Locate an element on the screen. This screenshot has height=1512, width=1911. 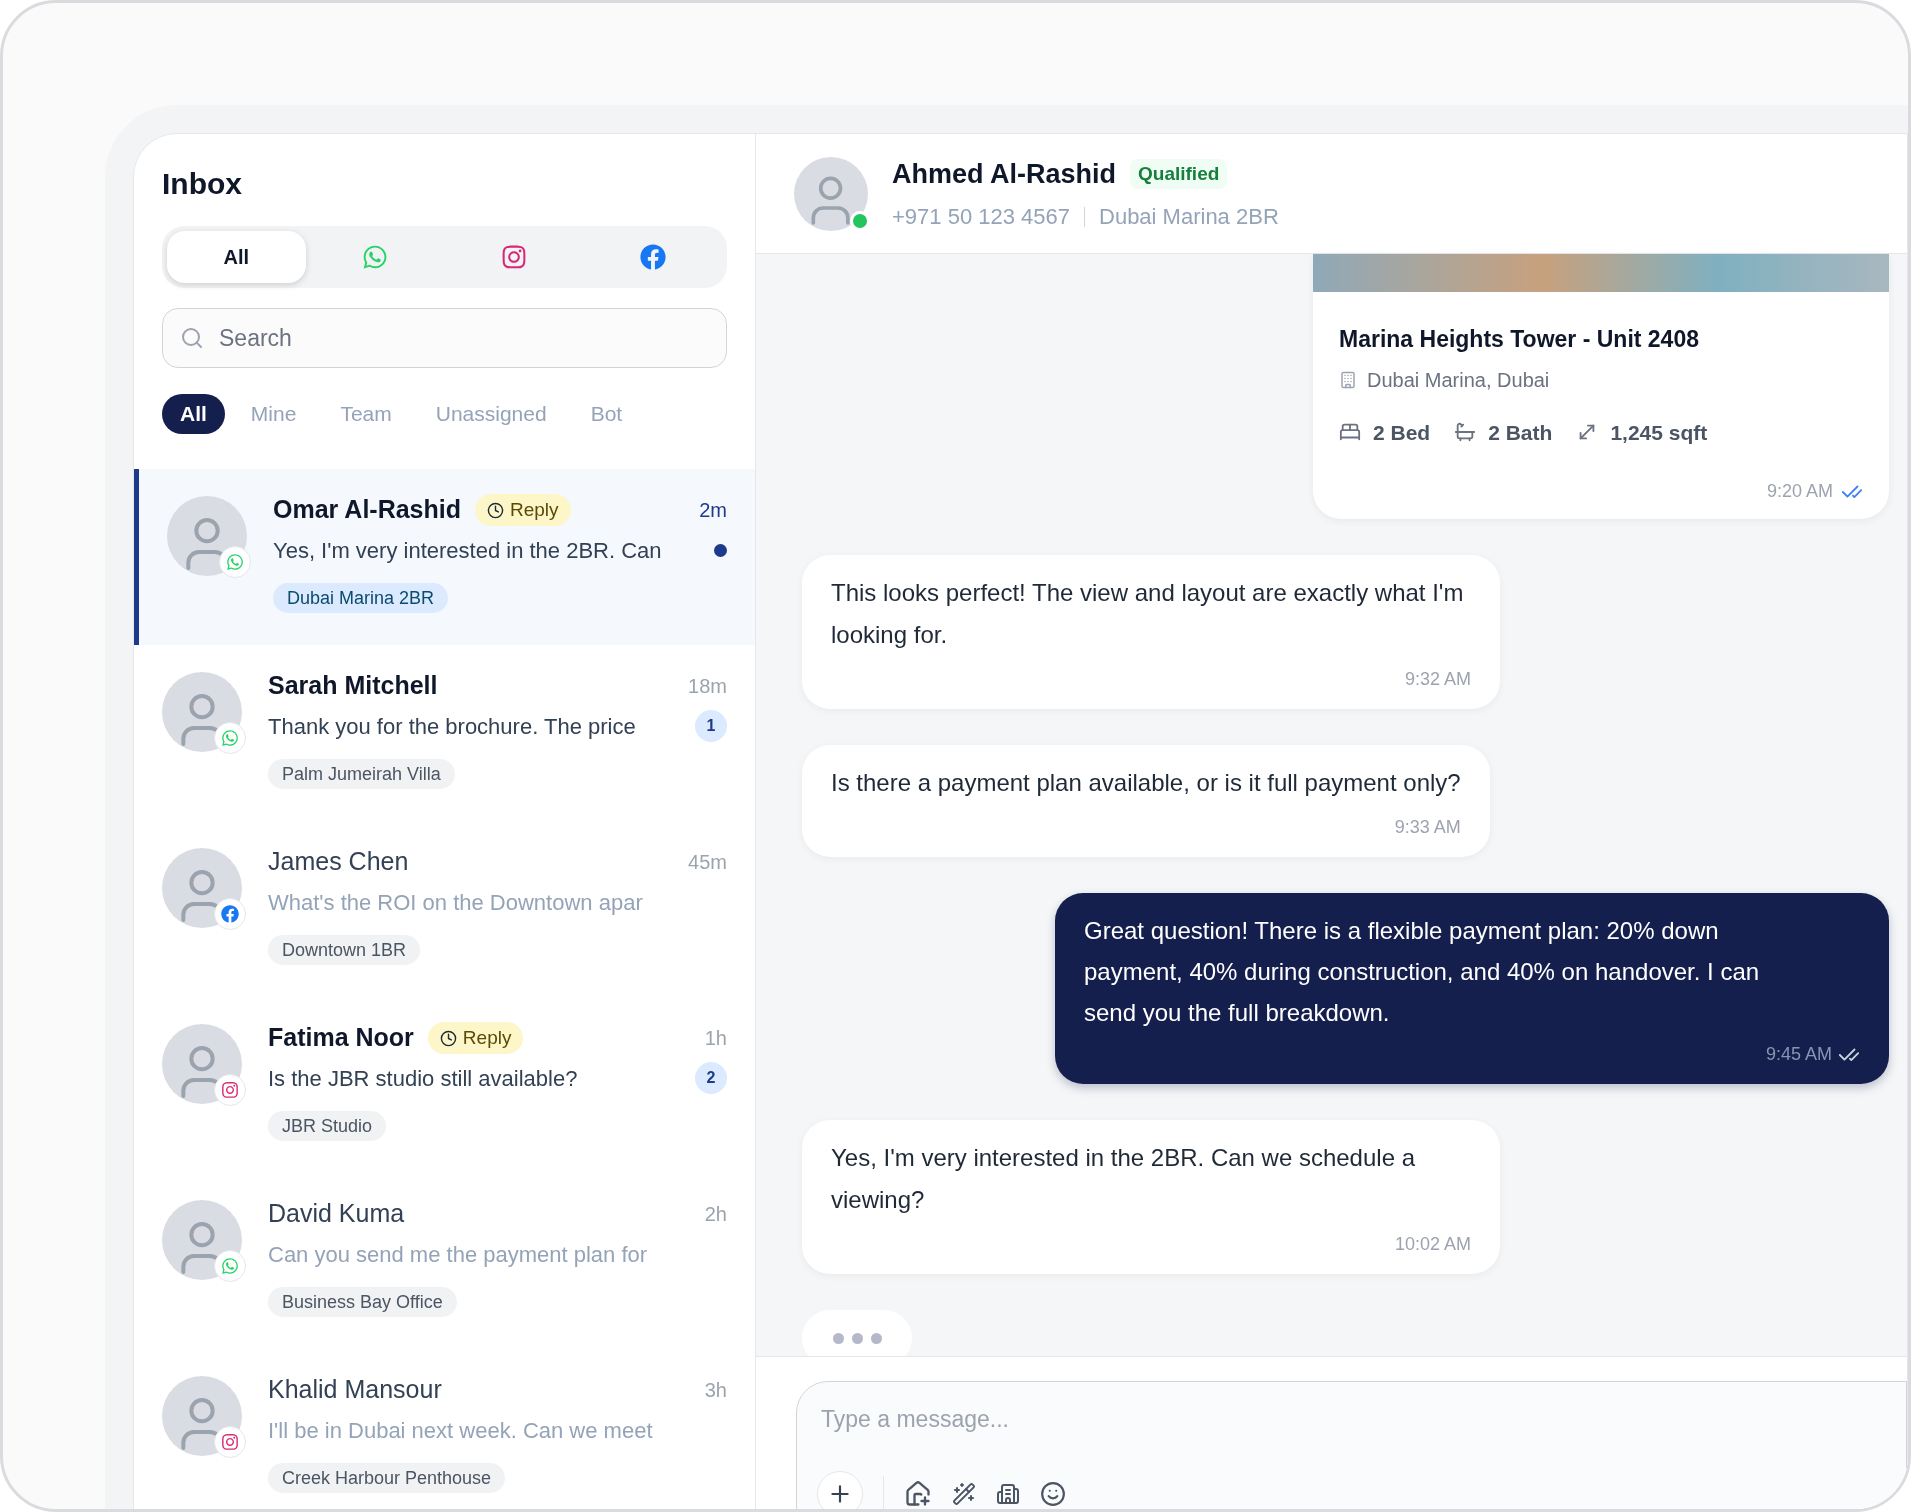
message-text: Is there a payment plan available, or is it full payment only? is located at coordinates (1146, 783).